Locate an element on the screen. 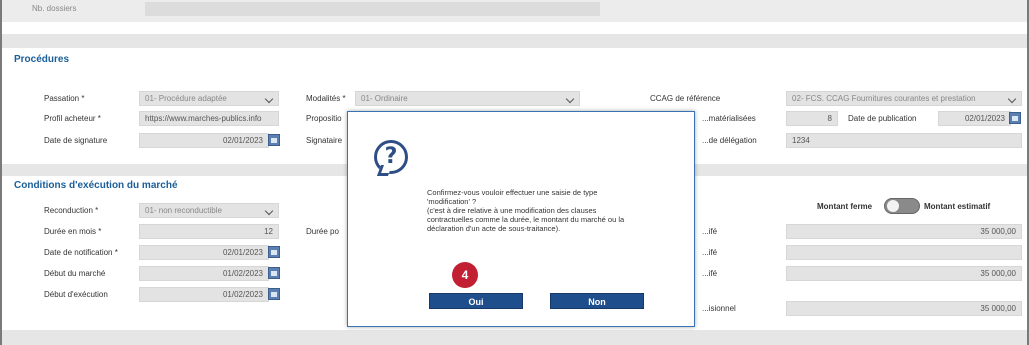 This screenshot has height=345, width=1029. date-notification-label: Date de notification * is located at coordinates (81, 252).